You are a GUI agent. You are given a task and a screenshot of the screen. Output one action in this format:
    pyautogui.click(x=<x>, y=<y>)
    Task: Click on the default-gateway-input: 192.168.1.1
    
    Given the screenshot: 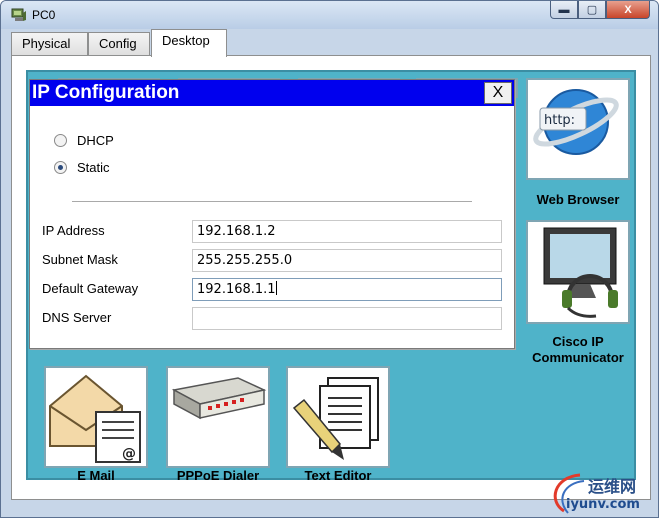 What is the action you would take?
    pyautogui.click(x=347, y=289)
    